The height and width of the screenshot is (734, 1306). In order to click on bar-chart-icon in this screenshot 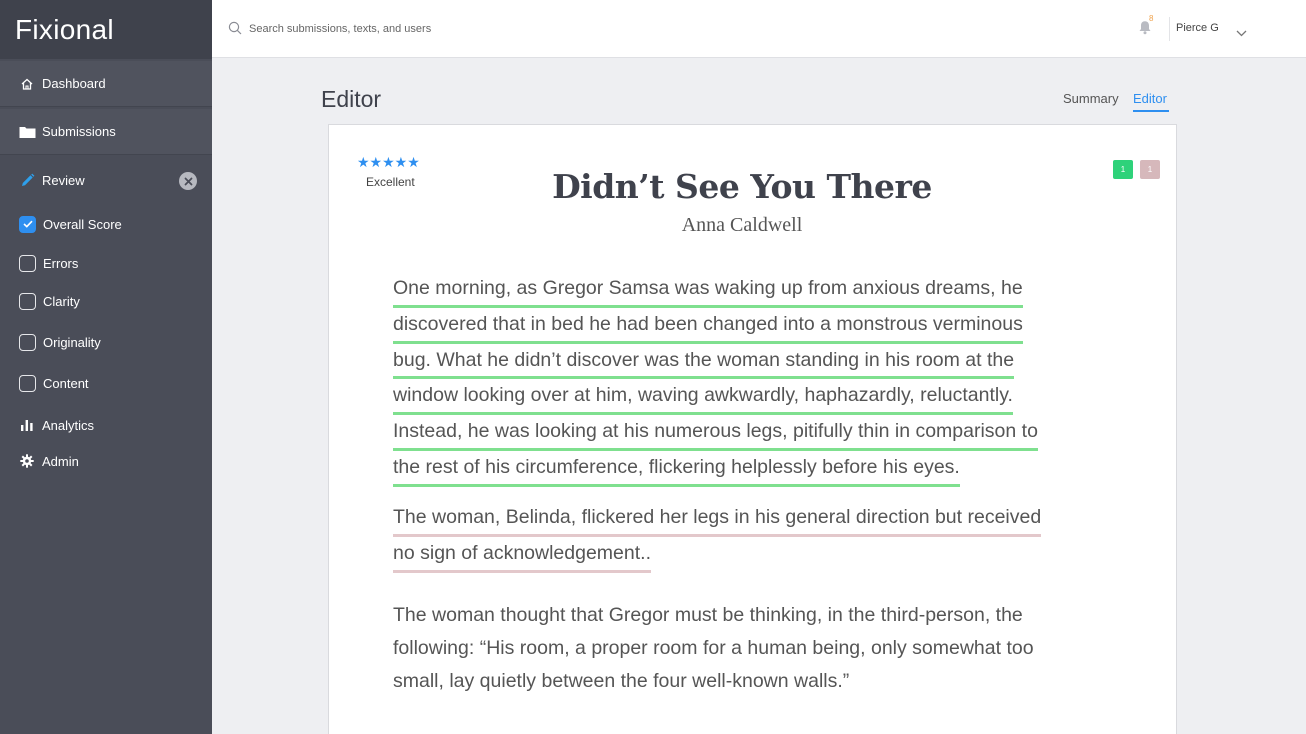, I will do `click(27, 425)`.